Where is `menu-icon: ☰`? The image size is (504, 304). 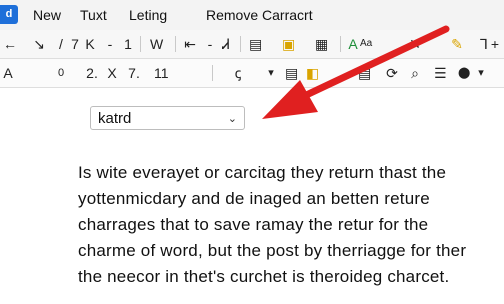 menu-icon: ☰ is located at coordinates (440, 73).